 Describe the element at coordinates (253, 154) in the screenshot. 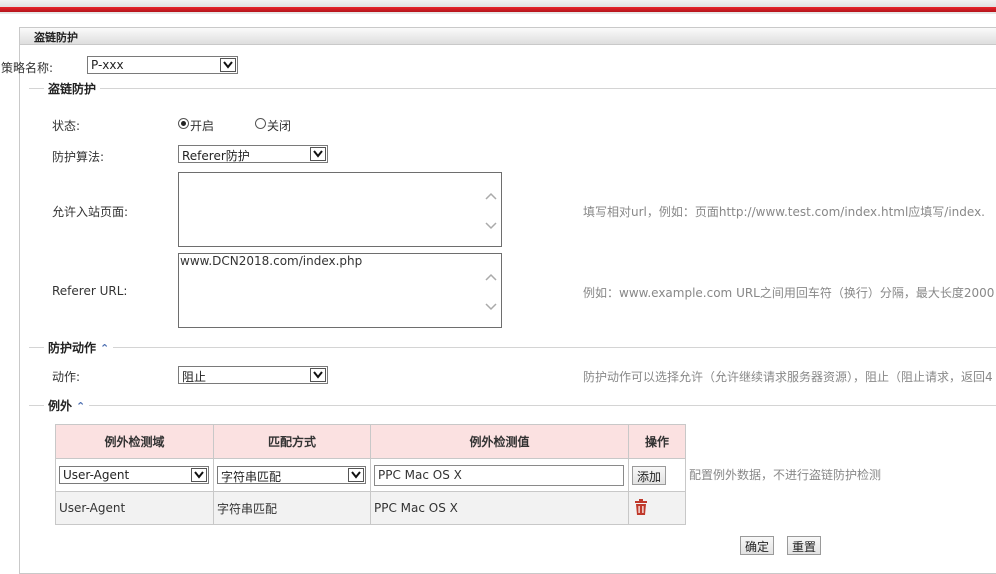

I see `algorithm-select: Referer防护` at that location.